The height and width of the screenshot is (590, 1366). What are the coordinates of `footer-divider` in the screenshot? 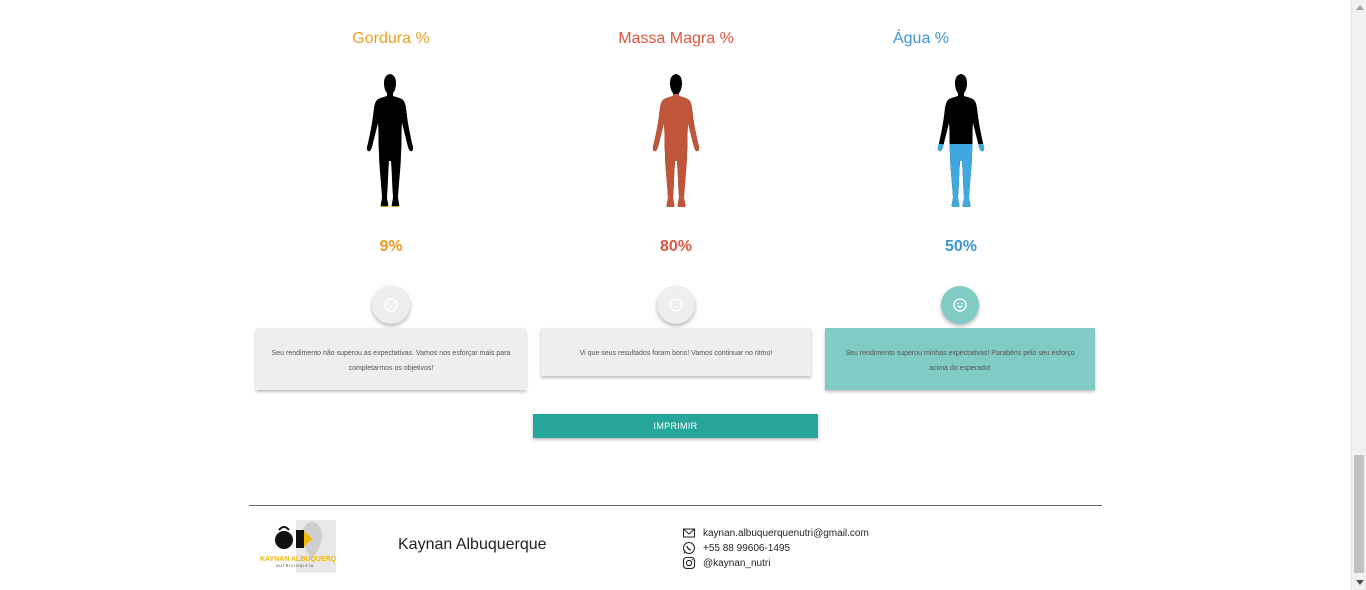 It's located at (675, 505).